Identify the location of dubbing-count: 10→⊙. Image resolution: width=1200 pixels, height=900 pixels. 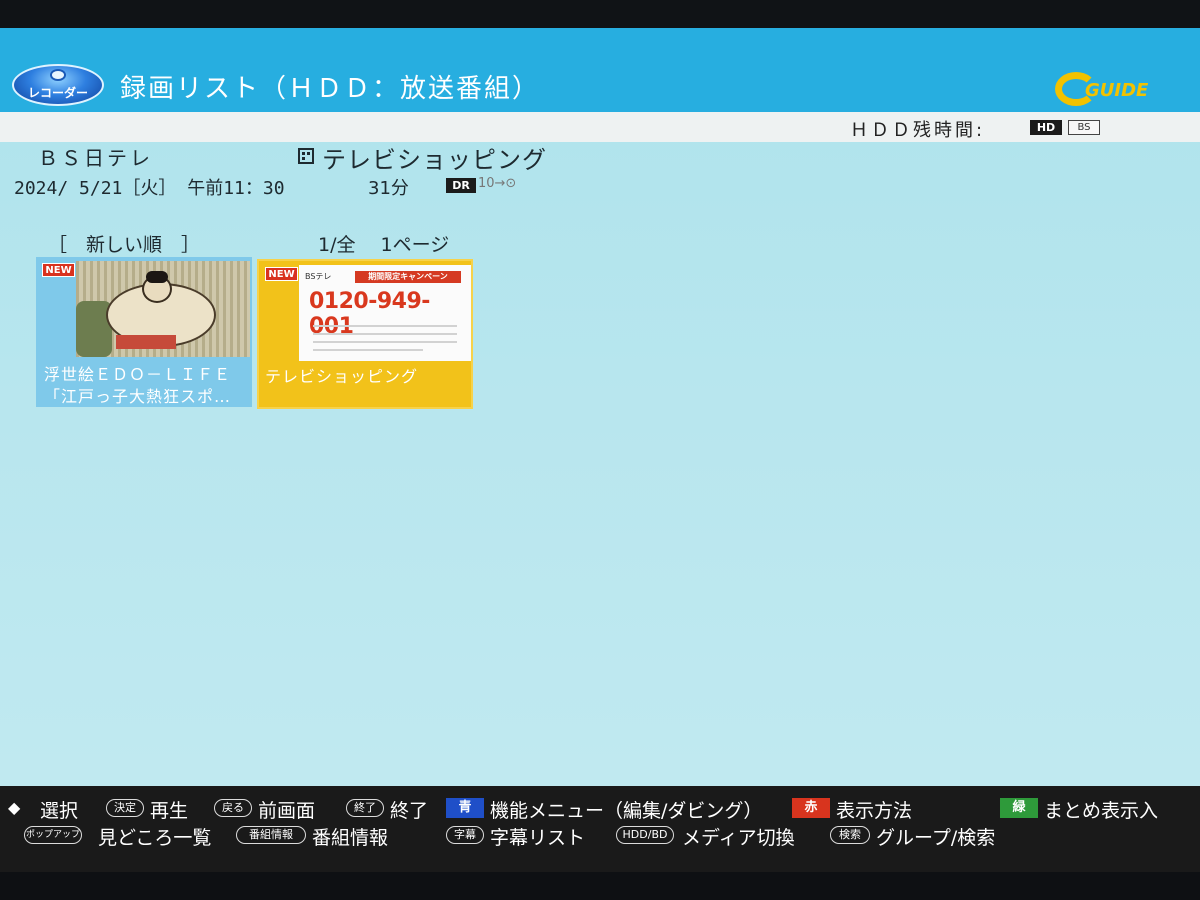
(497, 183).